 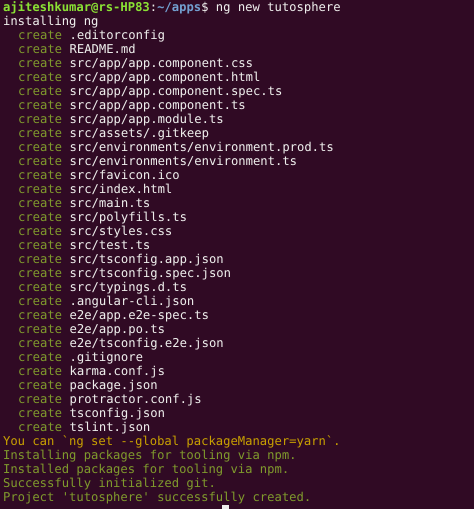 What do you see at coordinates (109, 483) in the screenshot?
I see `status-line: Successfully initialized git.` at bounding box center [109, 483].